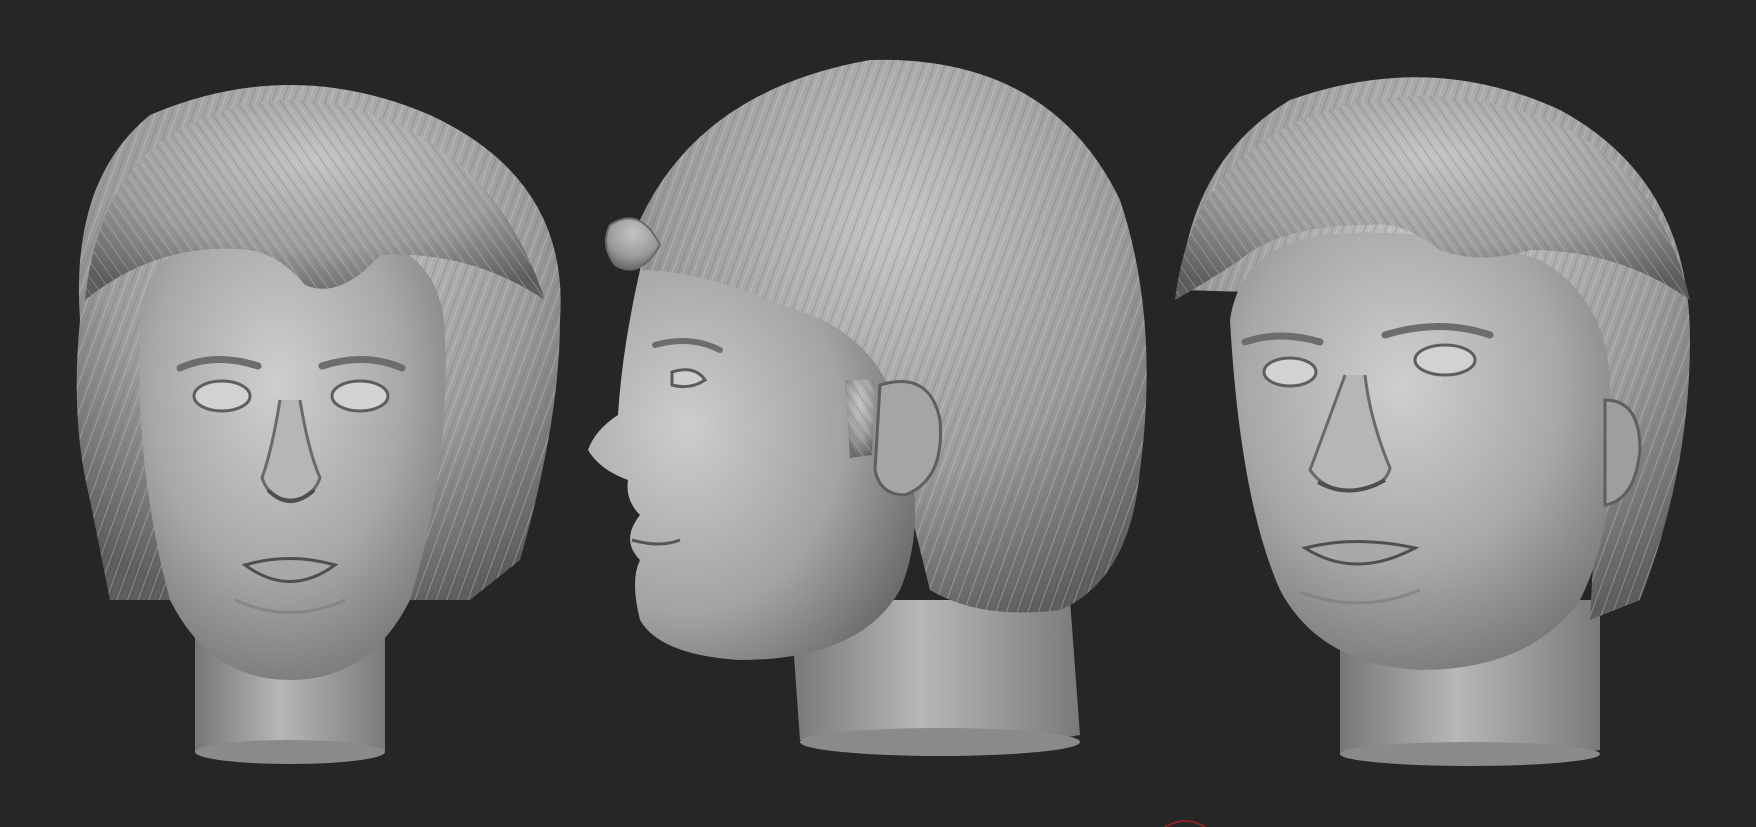 The image size is (1756, 827). Describe the element at coordinates (1421, 451) in the screenshot. I see `tq-face` at that location.